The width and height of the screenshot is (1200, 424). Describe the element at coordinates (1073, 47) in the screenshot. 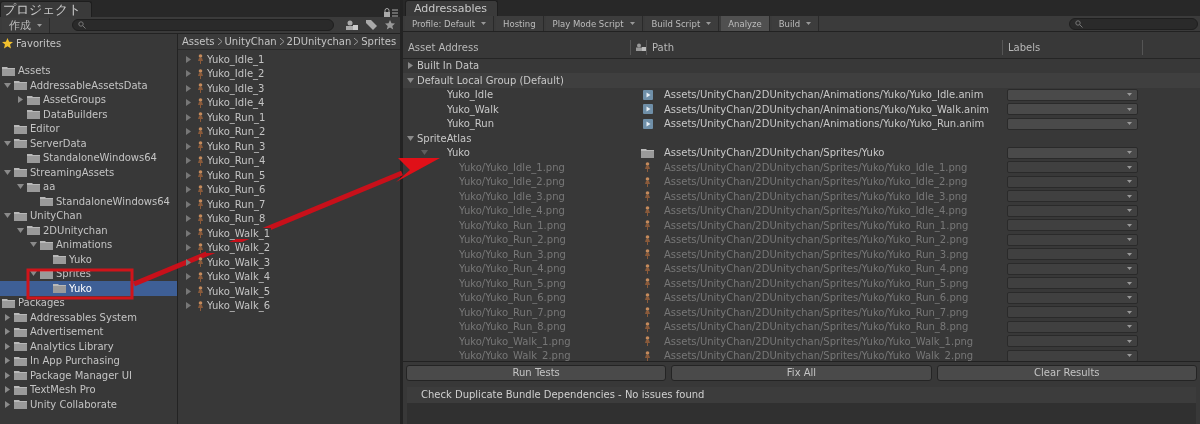

I see `column-header: Labels` at that location.